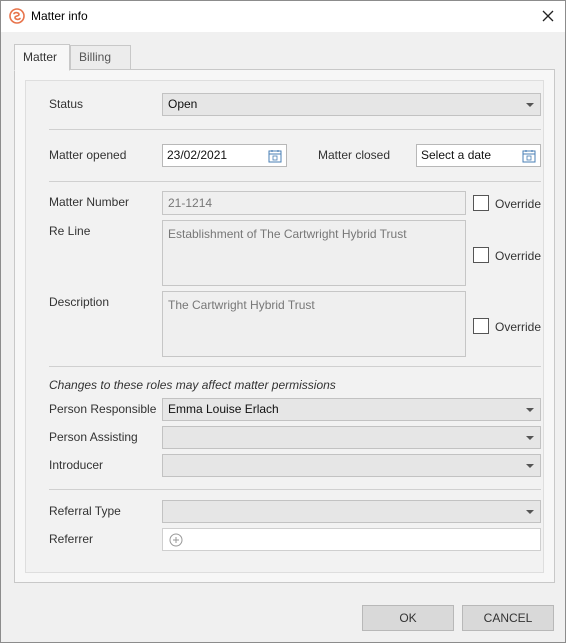  Describe the element at coordinates (518, 256) in the screenshot. I see `re-line-override-label: Override` at that location.